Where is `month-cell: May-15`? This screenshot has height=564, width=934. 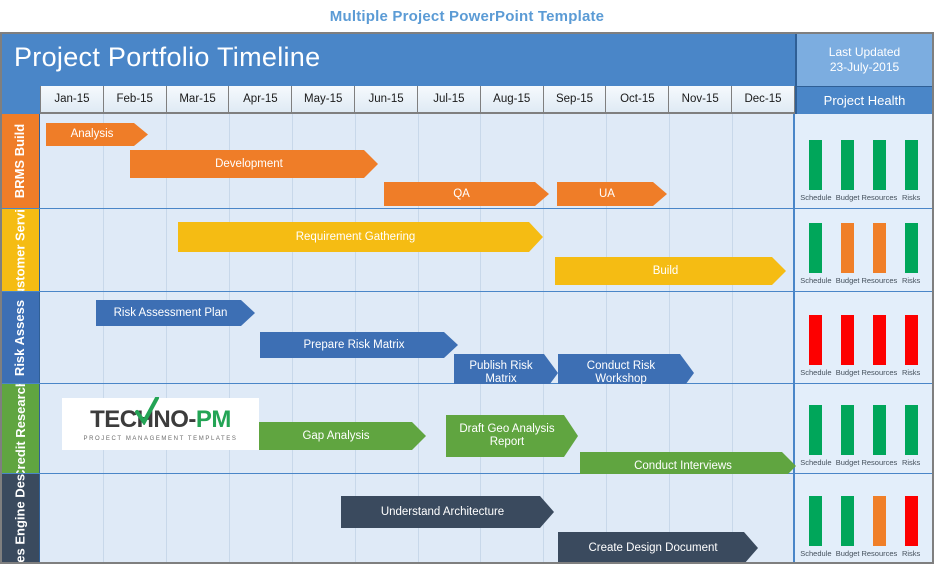
month-cell: May-15 is located at coordinates (324, 100).